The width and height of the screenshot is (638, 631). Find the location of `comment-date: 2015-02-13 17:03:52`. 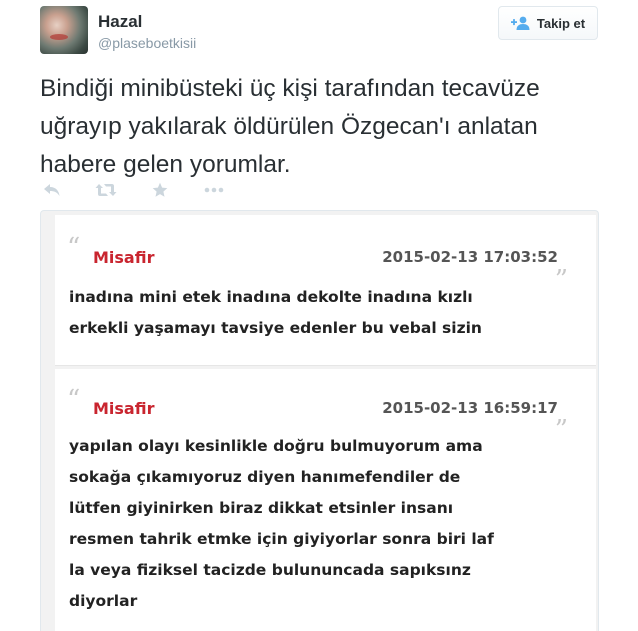

comment-date: 2015-02-13 17:03:52 is located at coordinates (470, 257).